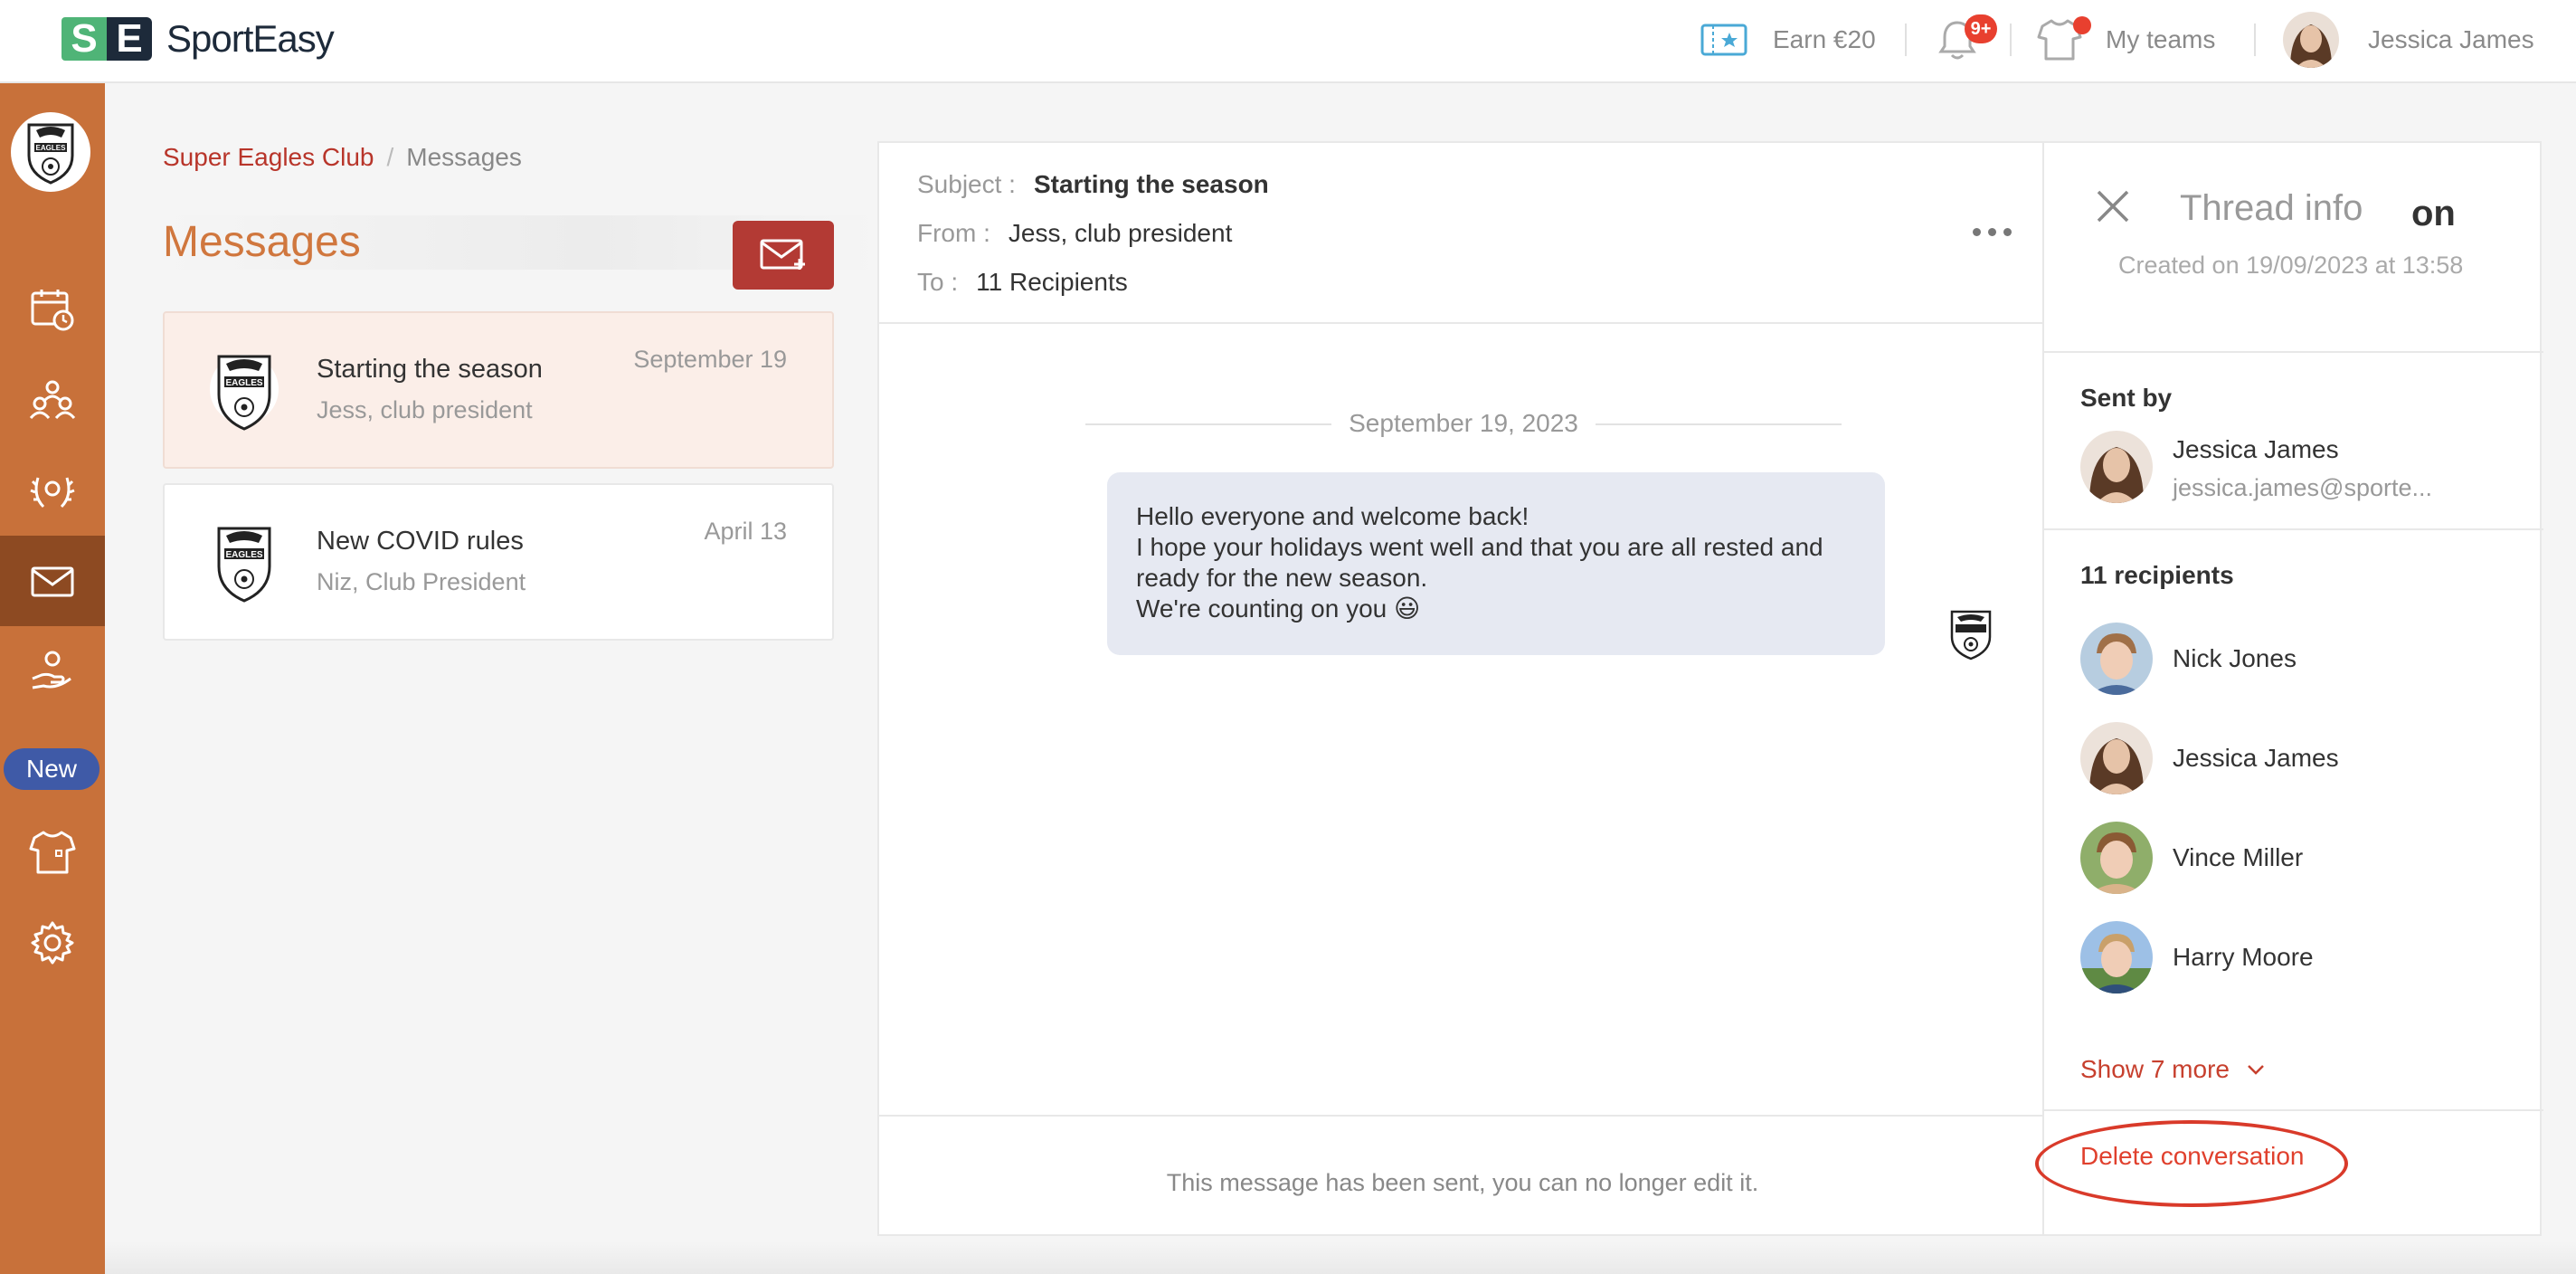 Image resolution: width=2576 pixels, height=1274 pixels. What do you see at coordinates (1724, 40) in the screenshot?
I see `ticket-icon` at bounding box center [1724, 40].